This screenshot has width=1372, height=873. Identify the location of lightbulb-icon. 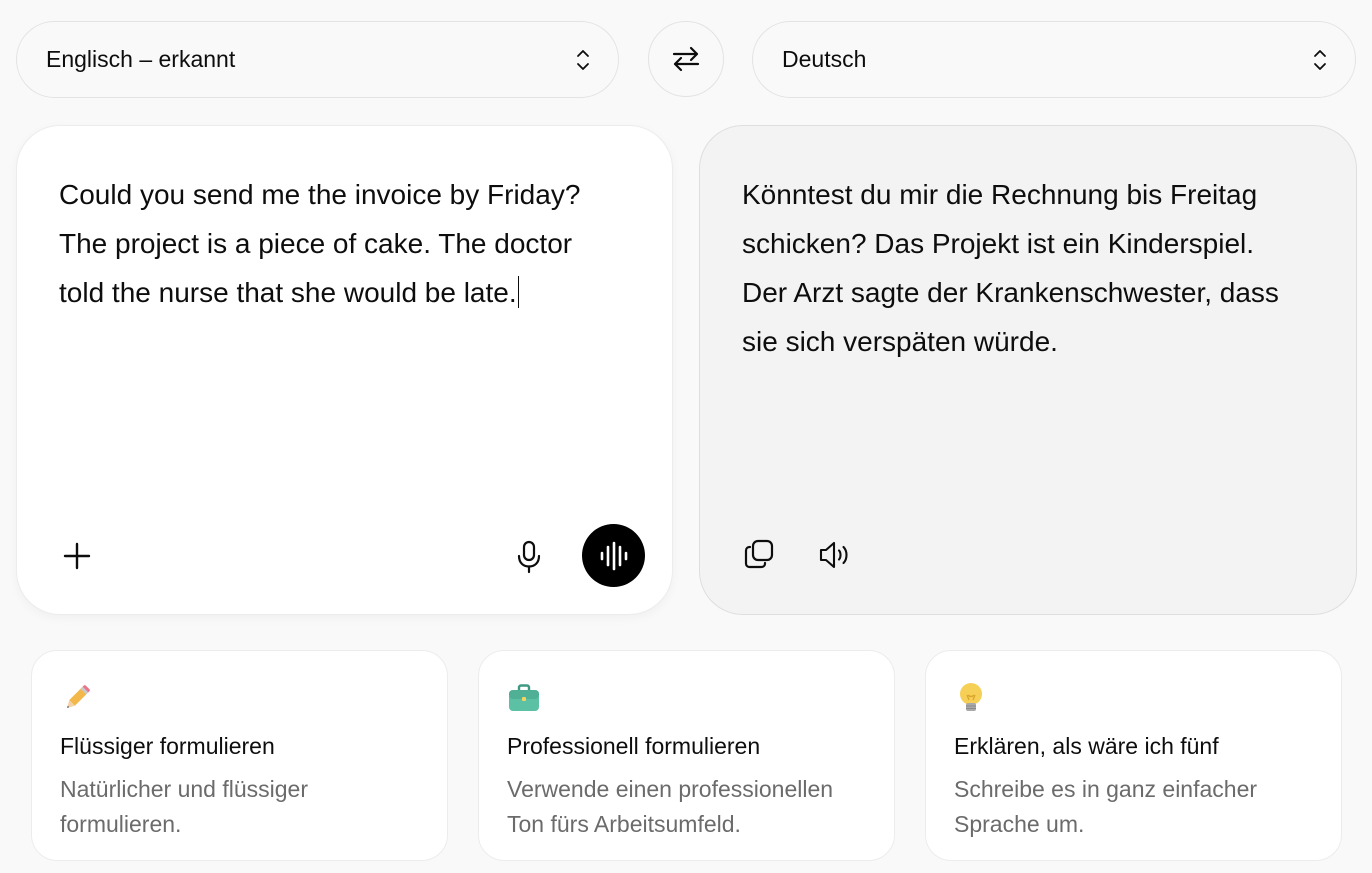
(971, 697).